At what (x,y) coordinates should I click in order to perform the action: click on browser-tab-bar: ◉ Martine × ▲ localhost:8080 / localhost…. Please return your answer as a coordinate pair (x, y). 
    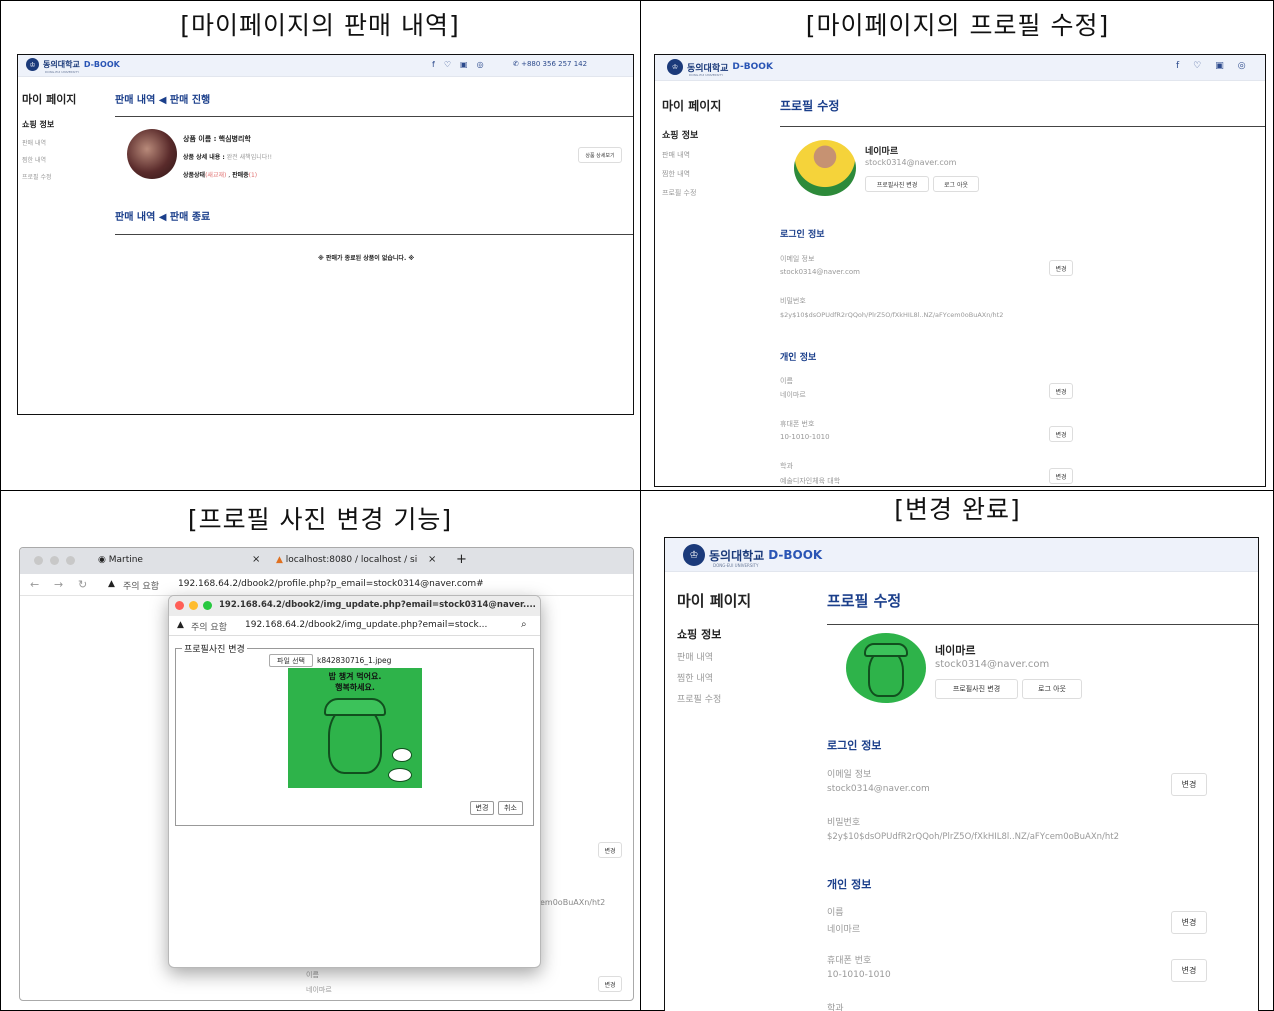
    Looking at the image, I should click on (326, 561).